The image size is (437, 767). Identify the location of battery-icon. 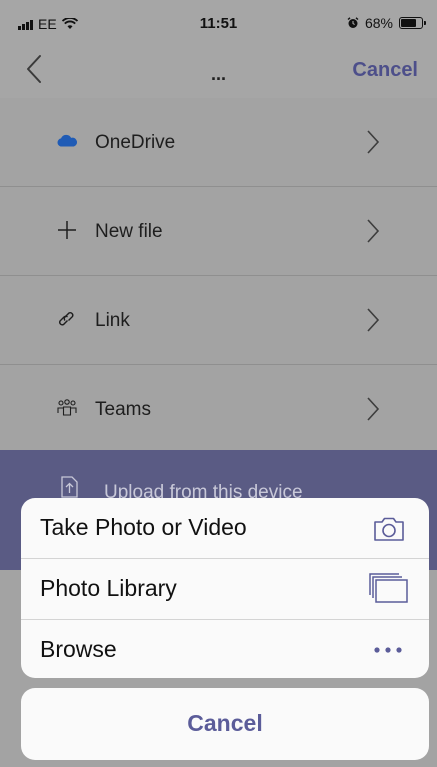
(412, 23).